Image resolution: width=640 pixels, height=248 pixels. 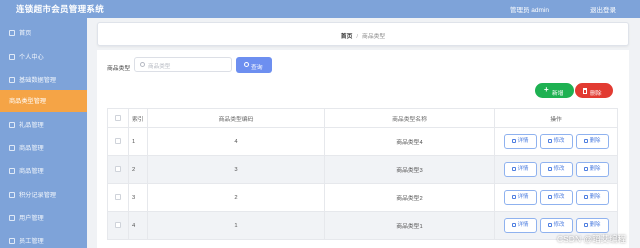 I want to click on sidebar-item-label: 个人中心, so click(x=31, y=57).